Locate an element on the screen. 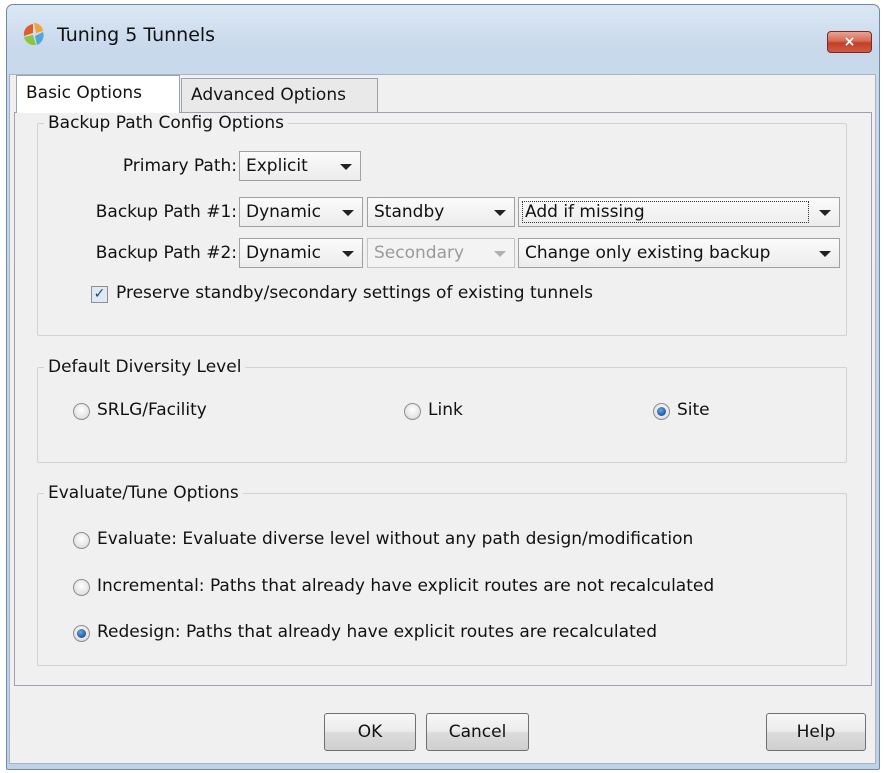  backup-path-2-mode-dropdown: Secondary is located at coordinates (441, 253).